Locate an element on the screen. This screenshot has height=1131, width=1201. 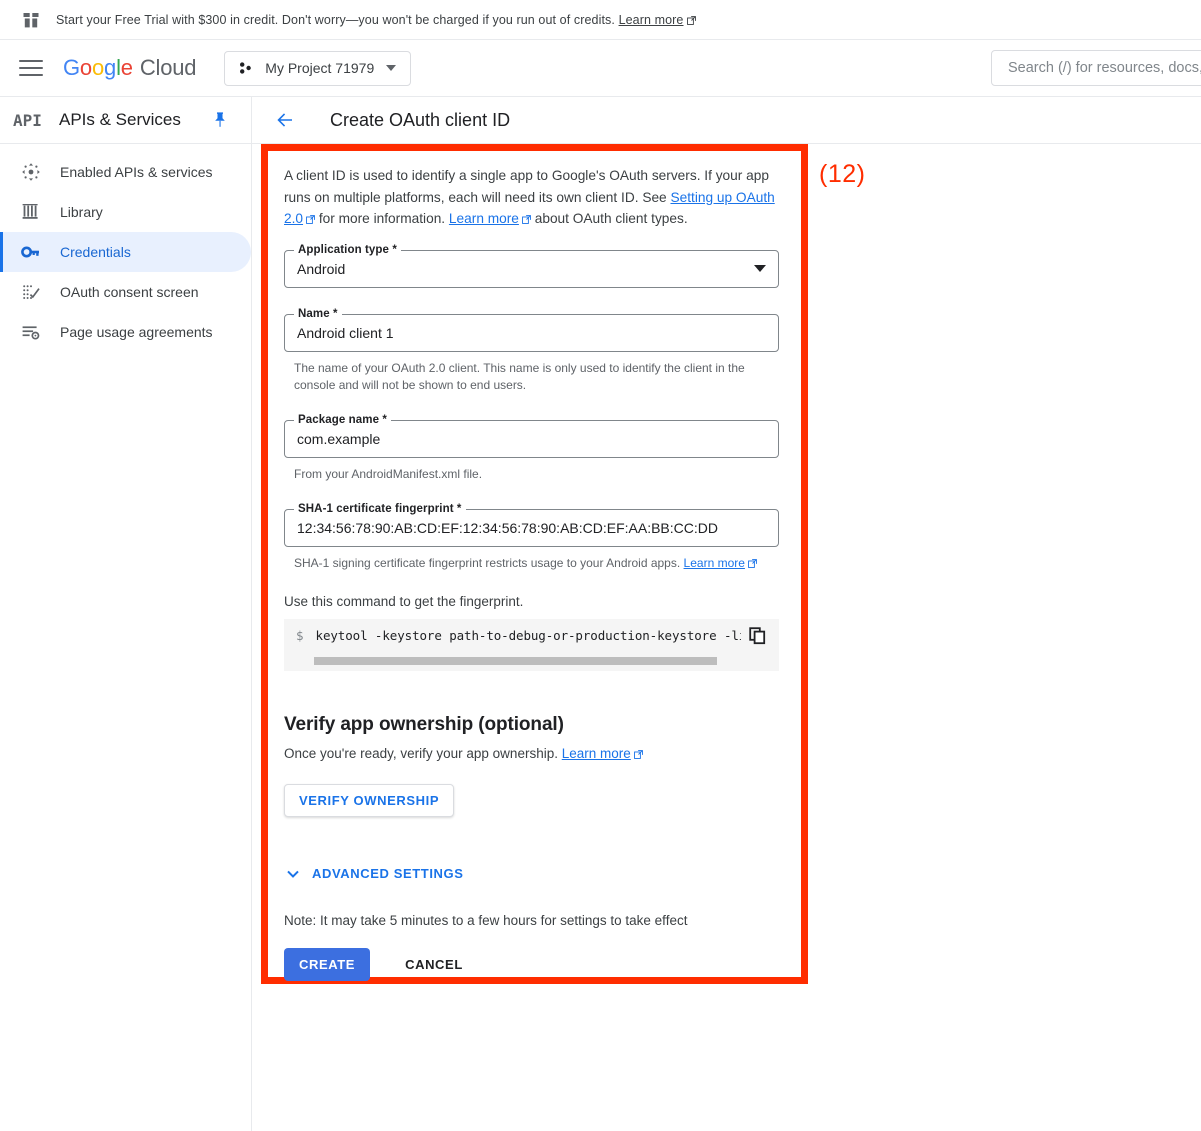
sidebar-item-label: Enabled APIs & services is located at coordinates (136, 172).